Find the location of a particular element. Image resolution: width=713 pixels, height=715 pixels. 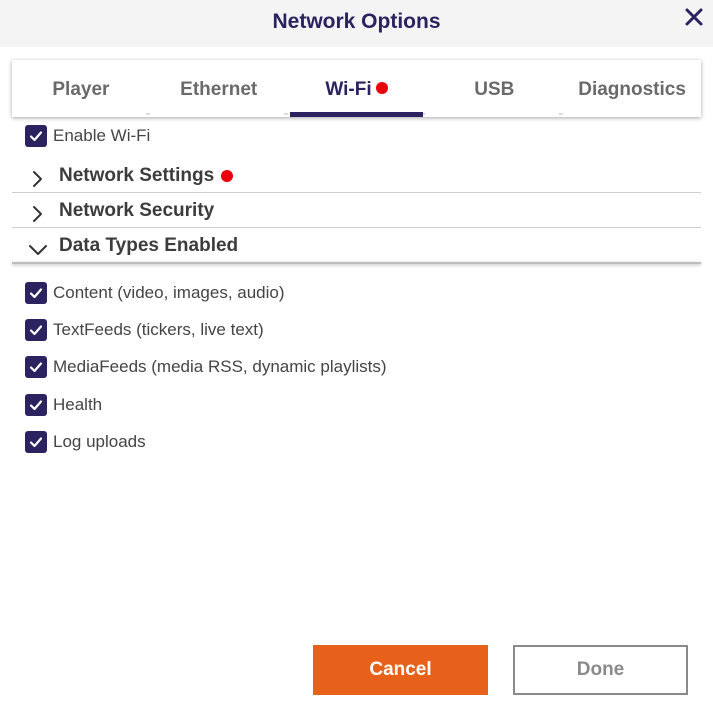

dialog-title: Network Options is located at coordinates (356, 21).